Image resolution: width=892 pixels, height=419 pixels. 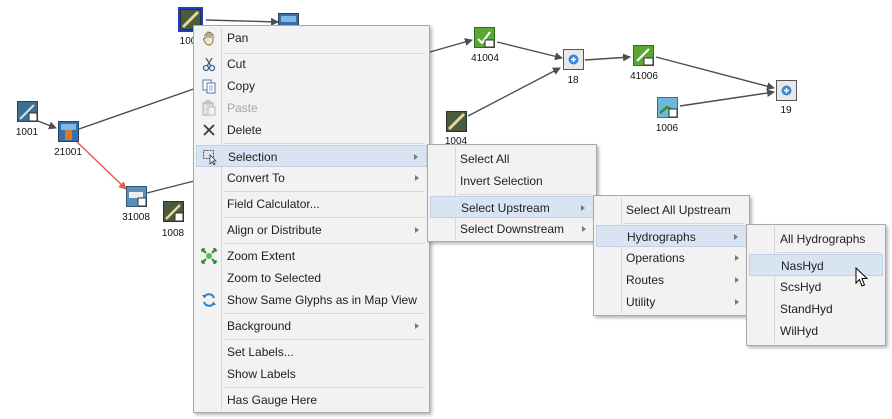 What do you see at coordinates (311, 38) in the screenshot?
I see `menu-item-pan: Pan` at bounding box center [311, 38].